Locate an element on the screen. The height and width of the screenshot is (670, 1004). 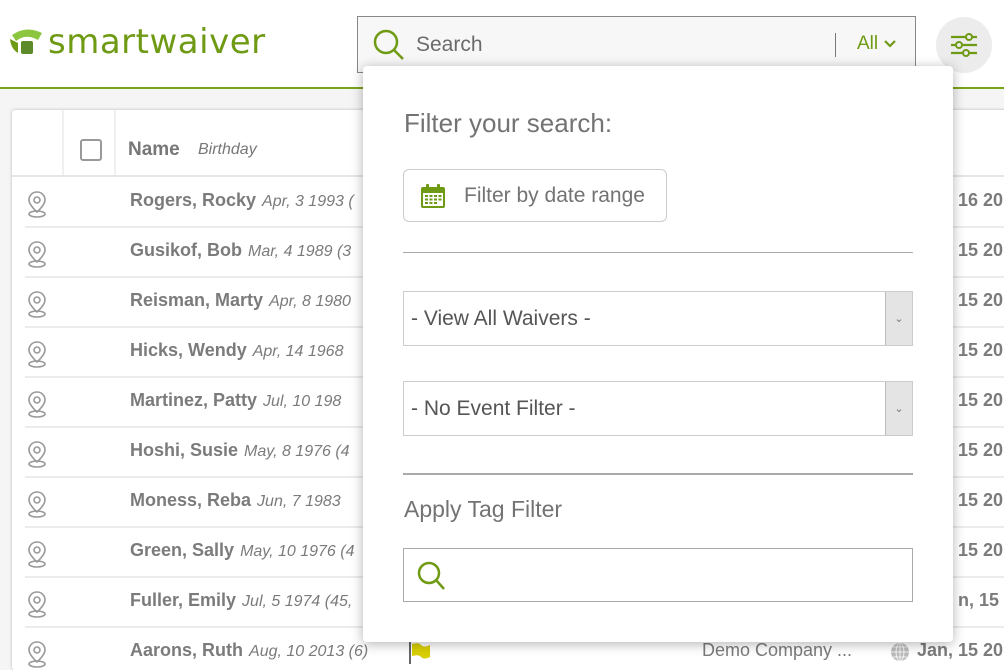
participant-name-text: Hicks, Wendy is located at coordinates (188, 350).